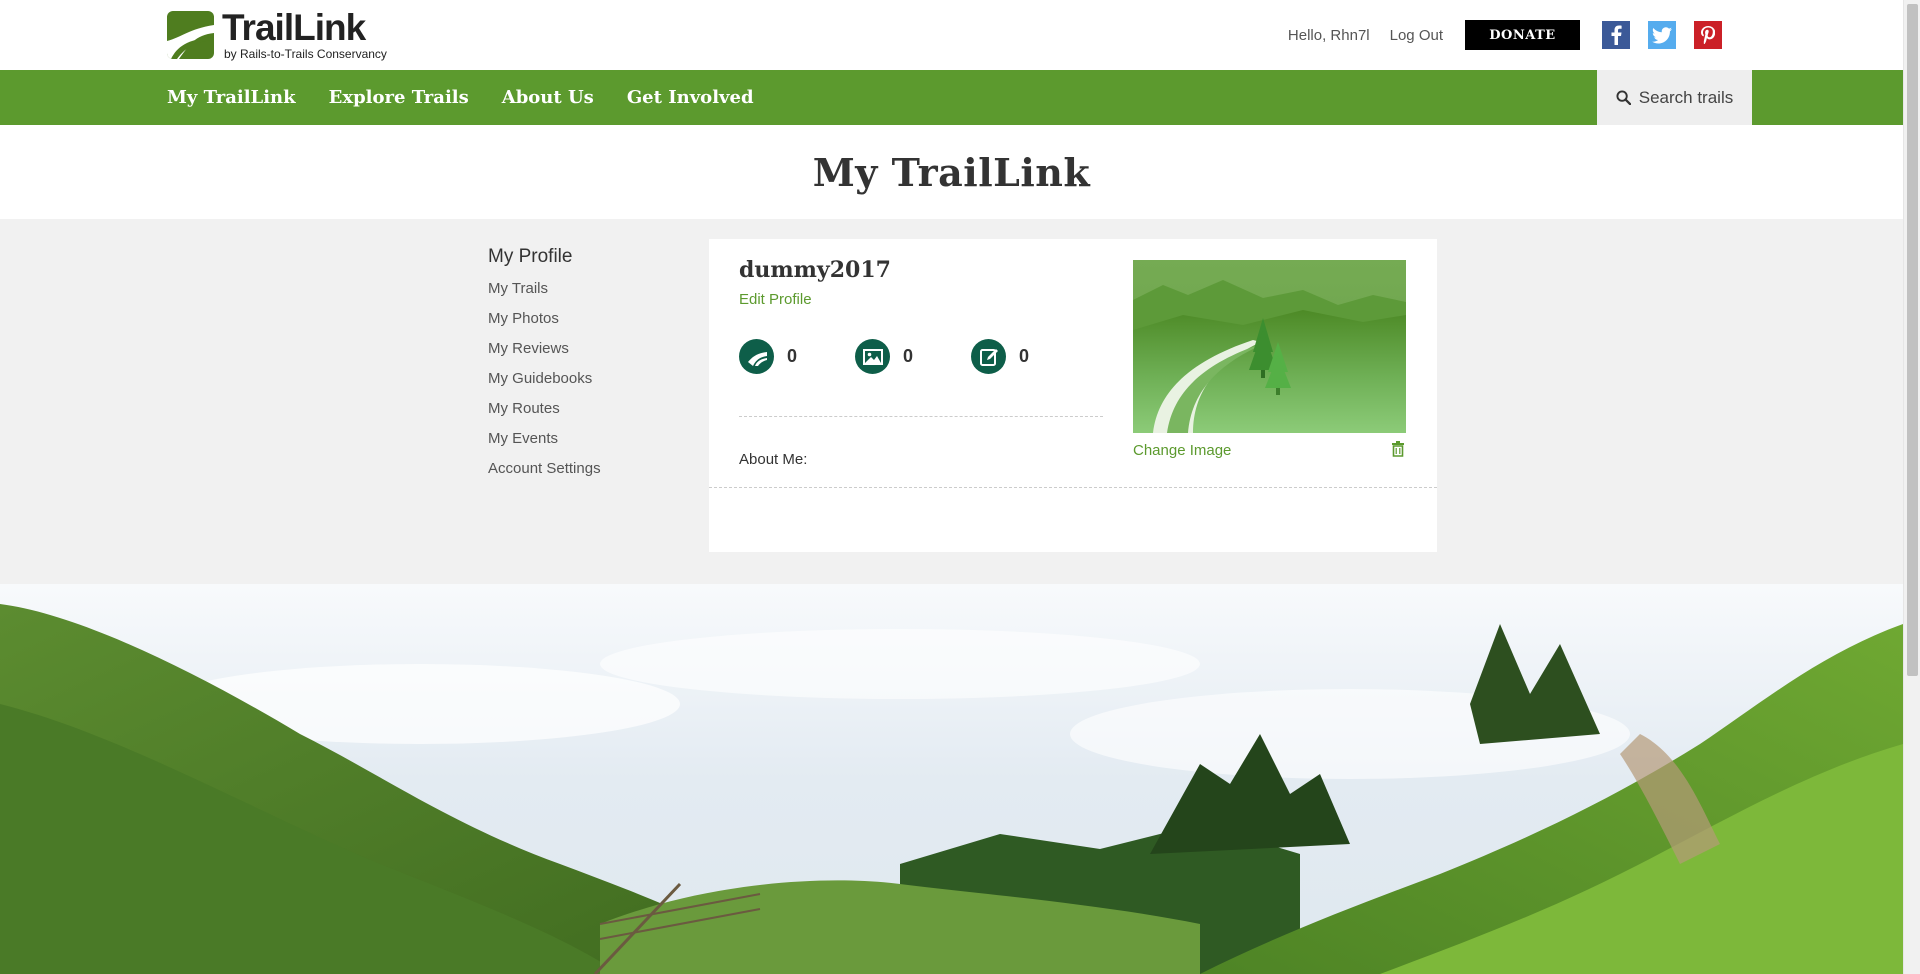  What do you see at coordinates (294, 27) in the screenshot?
I see `logo-title: TrailLink` at bounding box center [294, 27].